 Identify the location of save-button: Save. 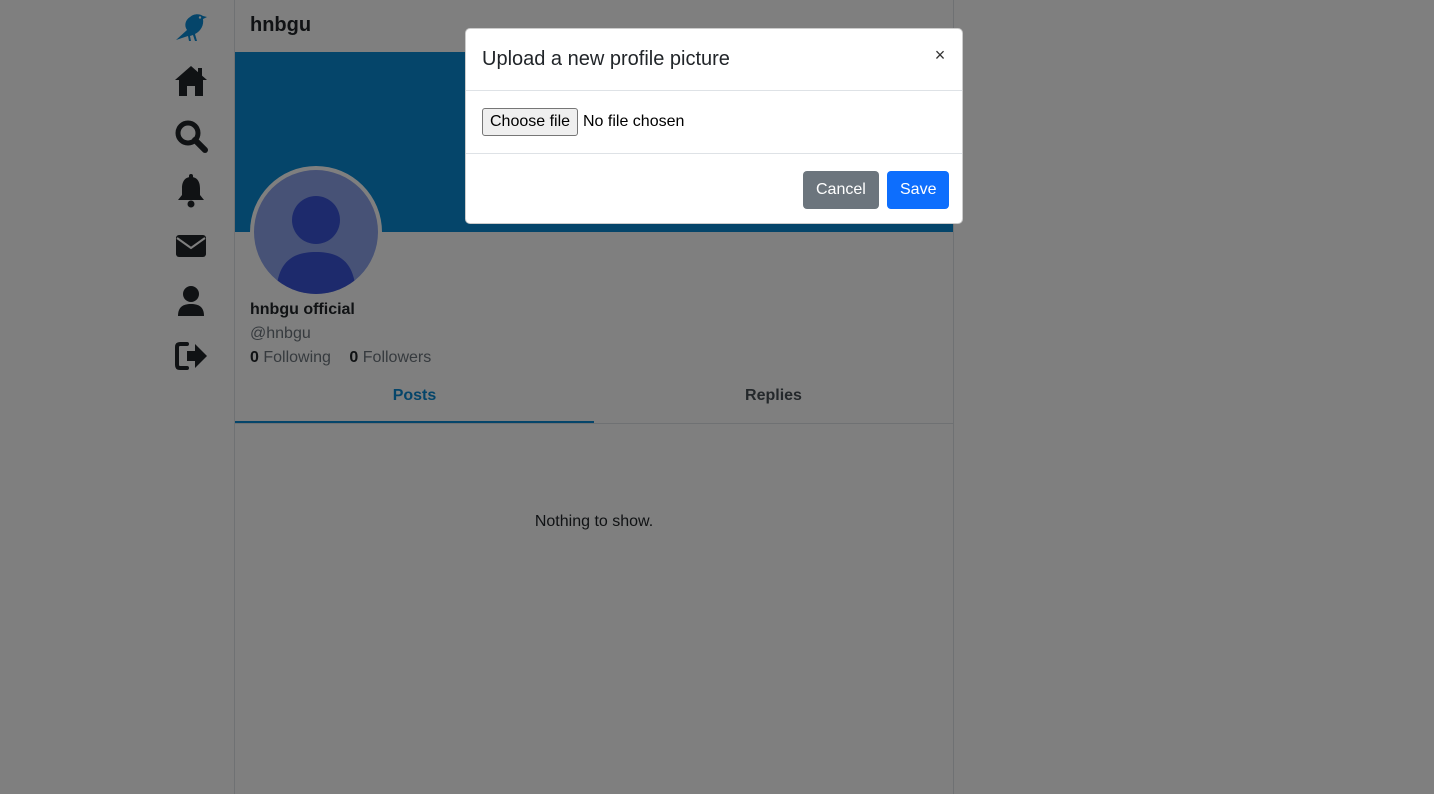
(918, 190).